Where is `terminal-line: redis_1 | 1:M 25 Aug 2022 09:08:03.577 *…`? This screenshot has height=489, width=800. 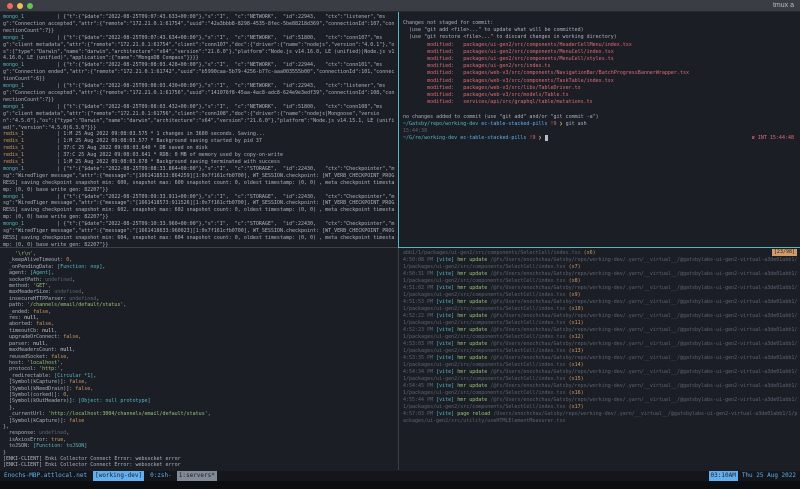
terminal-line: redis_1 | 1:M 25 Aug 2022 09:08:03.577 *… is located at coordinates (132, 141).